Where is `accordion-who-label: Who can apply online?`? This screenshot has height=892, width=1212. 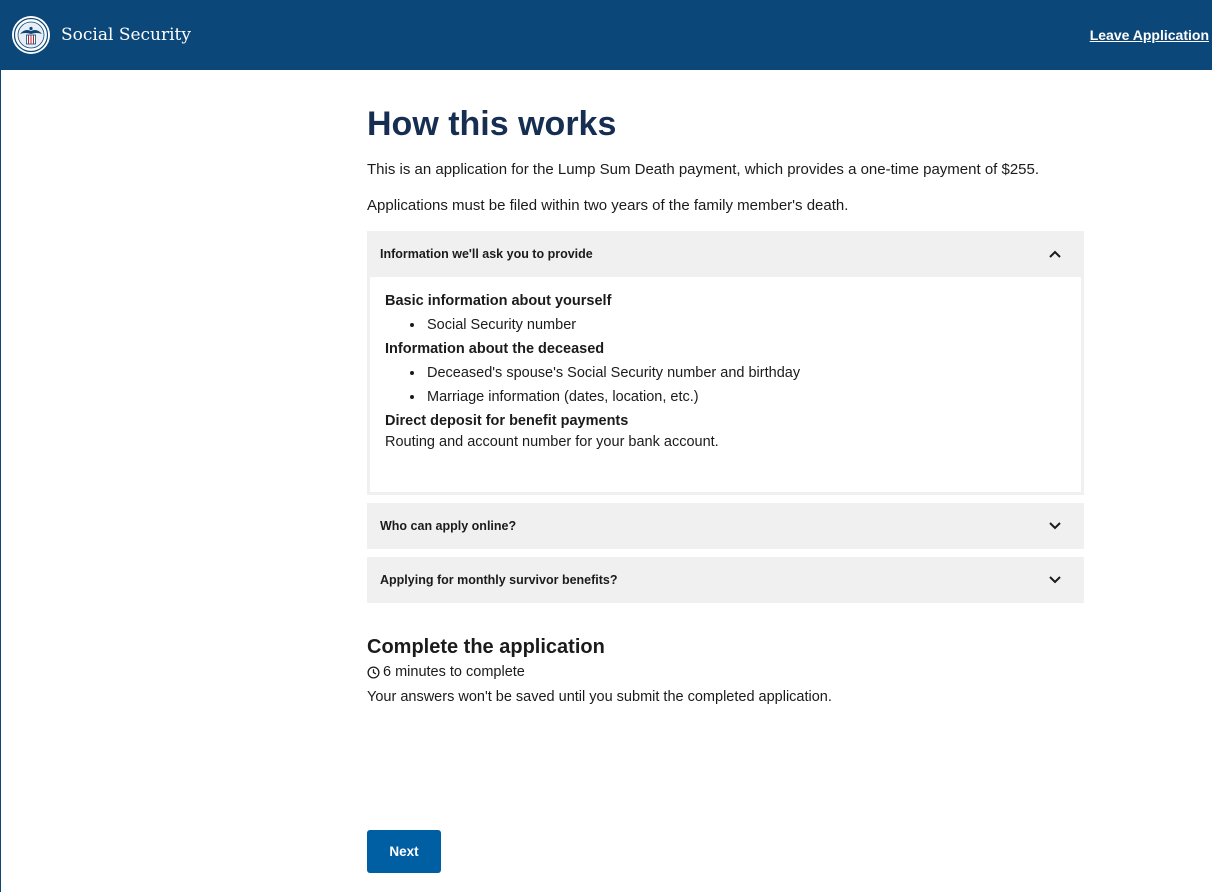
accordion-who-label: Who can apply online? is located at coordinates (448, 526).